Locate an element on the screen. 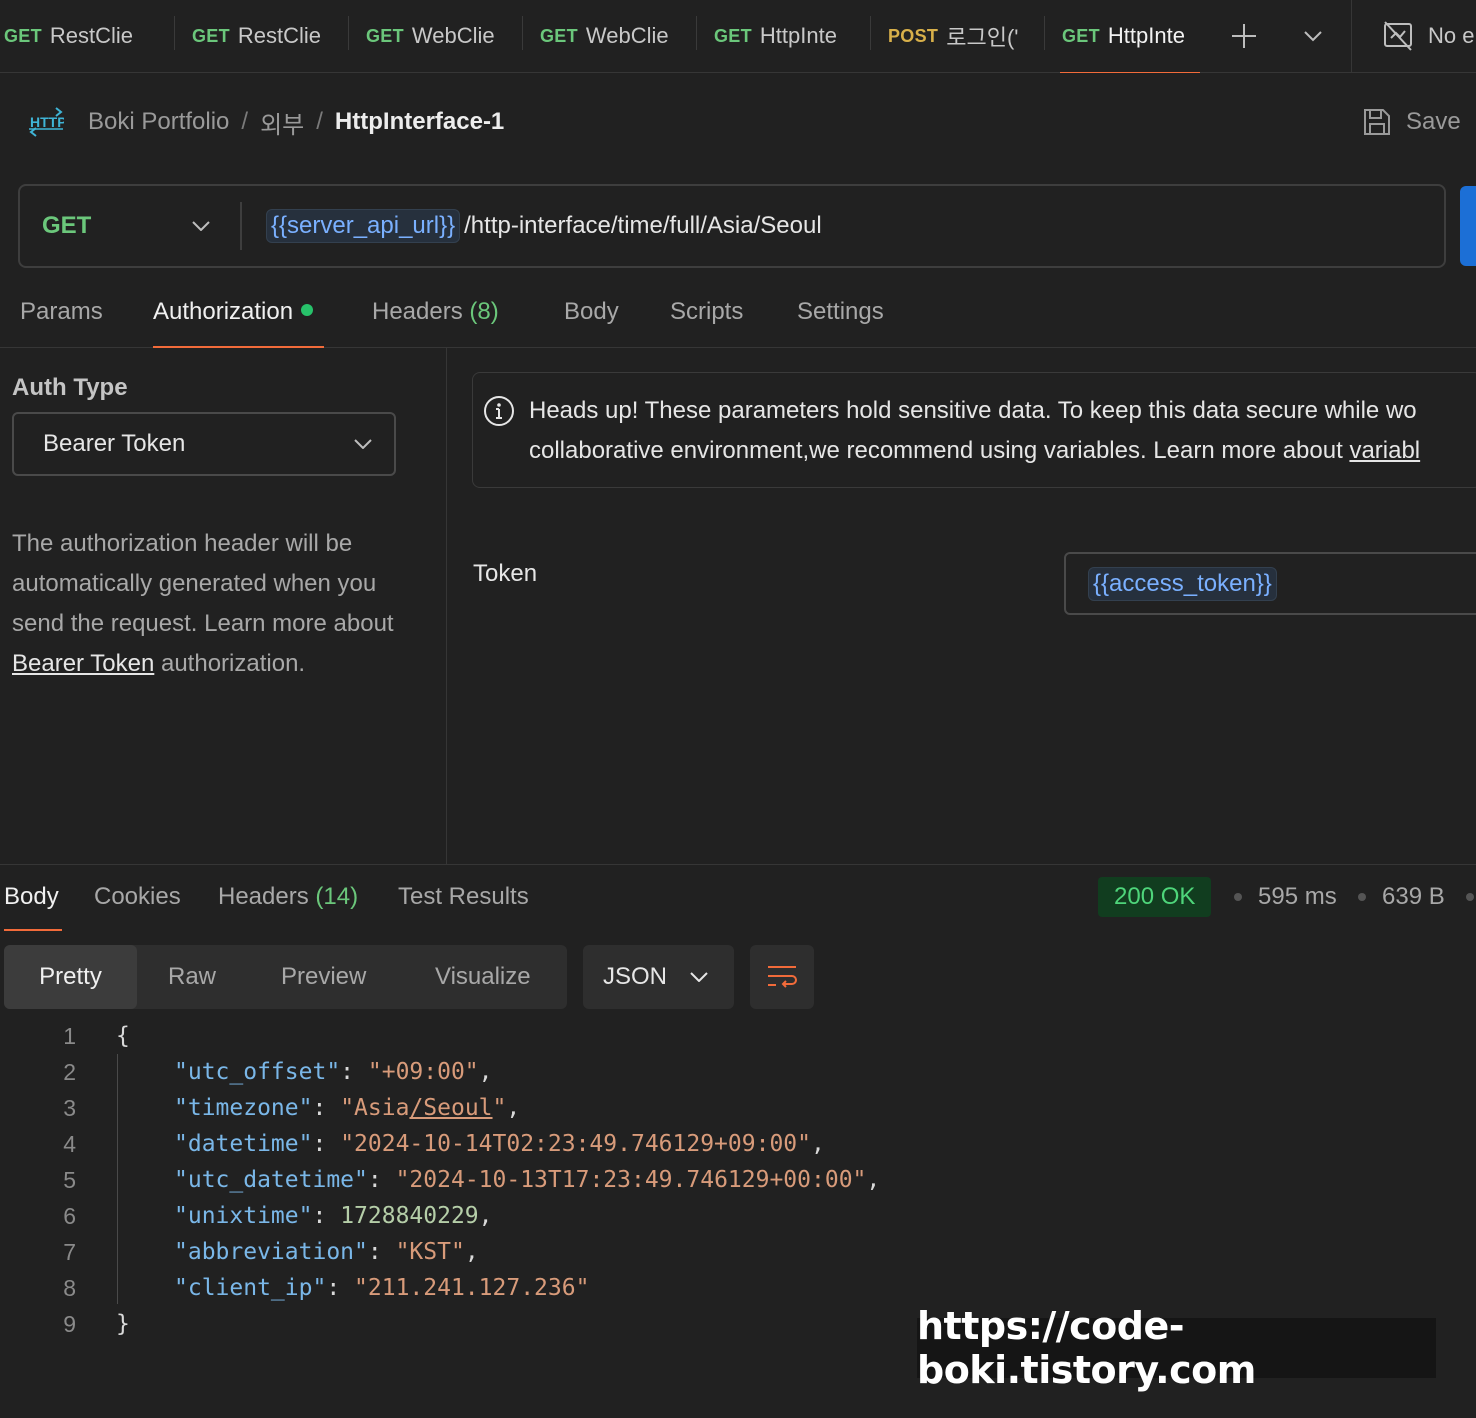 The image size is (1476, 1418). response-tab-body: Body is located at coordinates (33, 907).